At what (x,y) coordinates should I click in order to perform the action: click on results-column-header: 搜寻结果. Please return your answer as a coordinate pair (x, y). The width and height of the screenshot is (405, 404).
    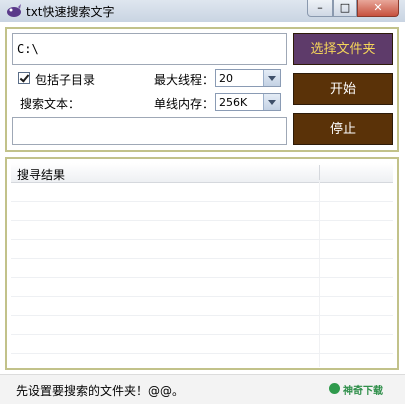
    Looking at the image, I should click on (41, 174).